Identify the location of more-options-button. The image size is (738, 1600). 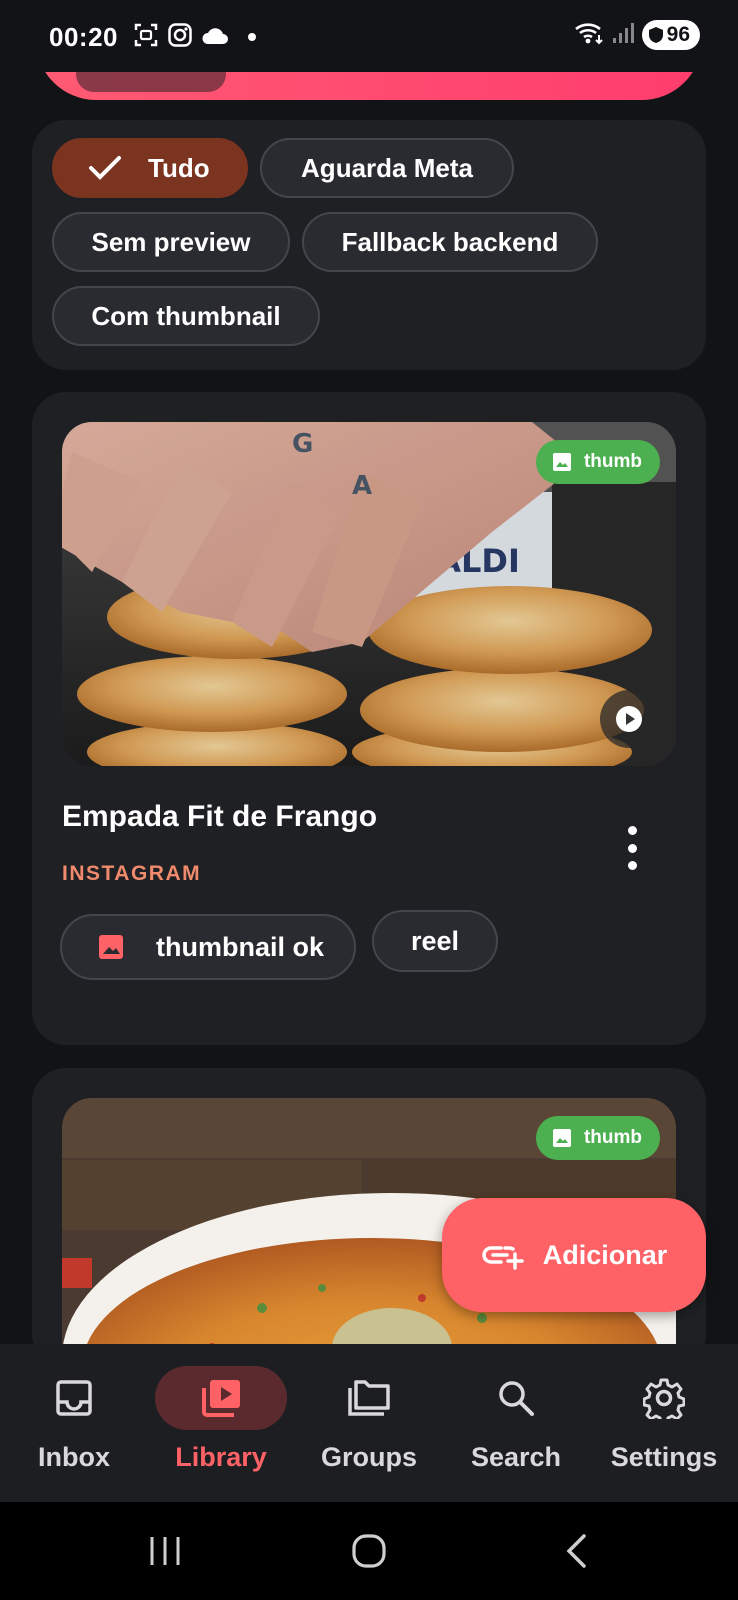
(632, 848).